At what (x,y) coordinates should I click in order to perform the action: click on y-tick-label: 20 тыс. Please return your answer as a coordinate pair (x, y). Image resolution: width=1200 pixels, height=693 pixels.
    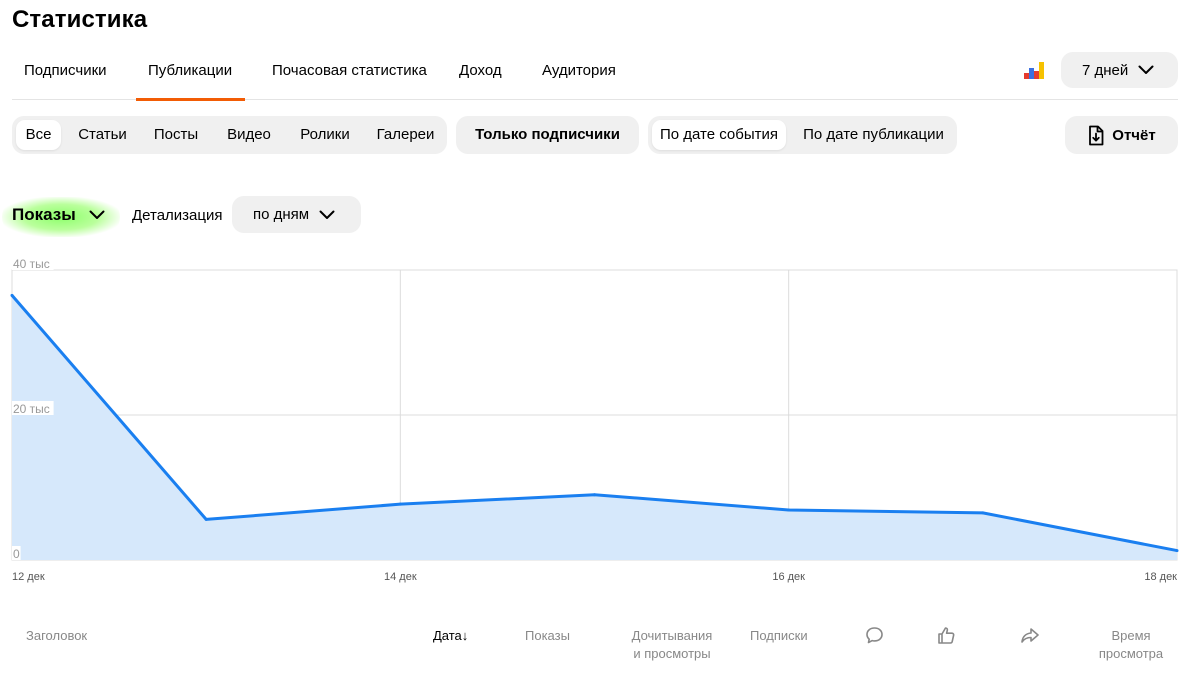
    Looking at the image, I should click on (31, 409).